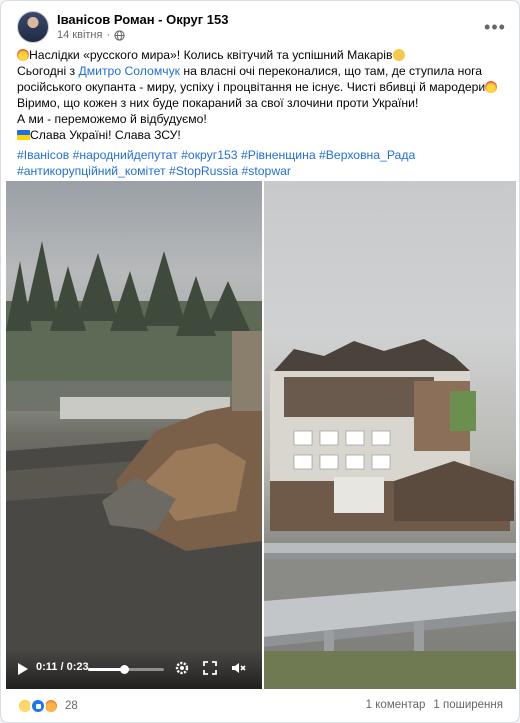 This screenshot has width=520, height=723. What do you see at coordinates (33, 27) in the screenshot?
I see `author-avatar` at bounding box center [33, 27].